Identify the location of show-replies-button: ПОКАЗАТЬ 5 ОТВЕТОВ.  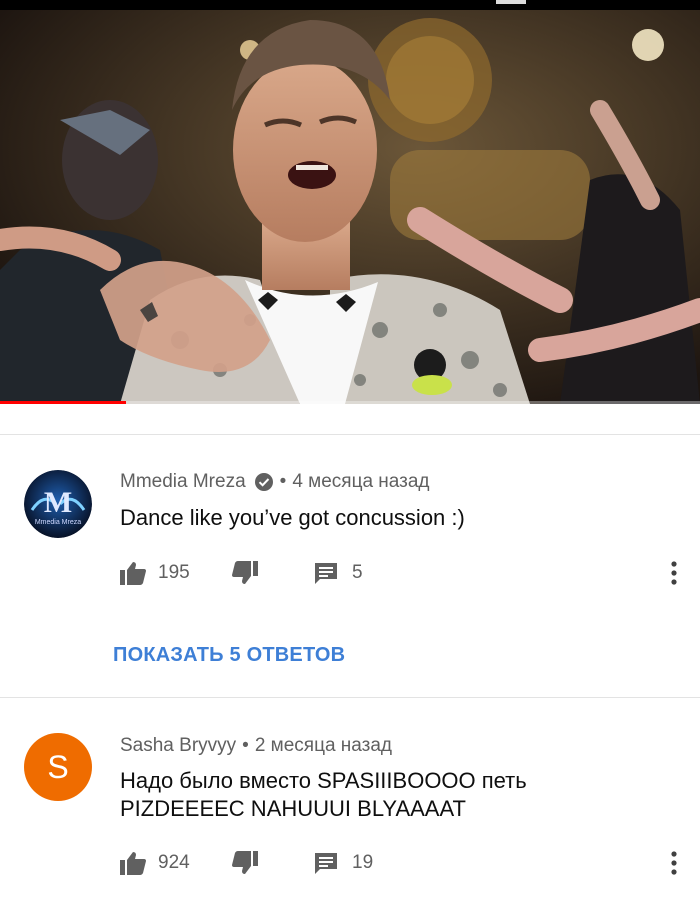
(229, 655).